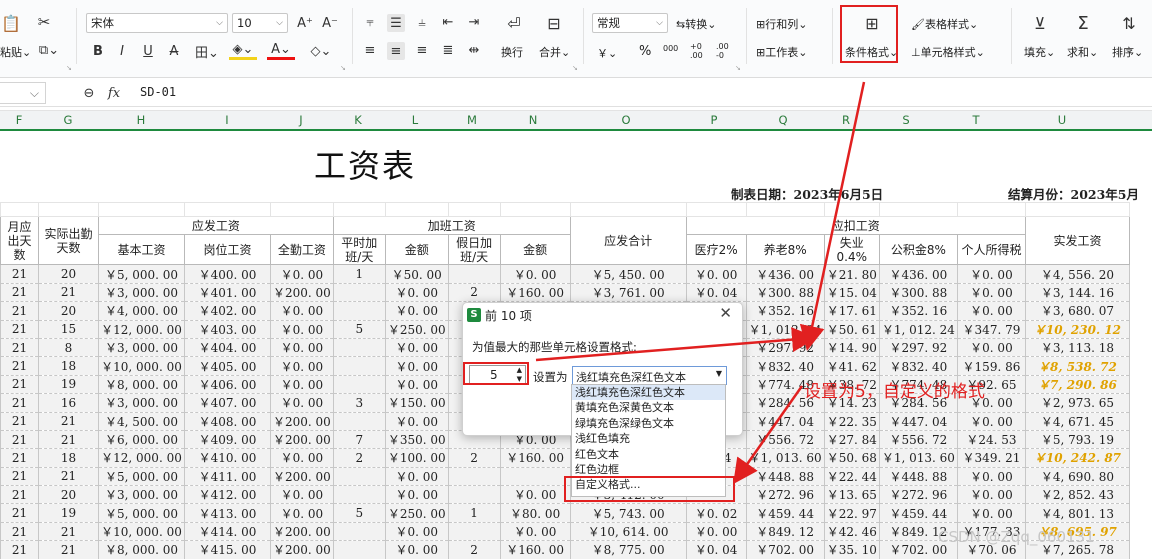 The height and width of the screenshot is (559, 1152). Describe the element at coordinates (894, 392) in the screenshot. I see `annotation-text: 设置为5，自定义的格式` at that location.